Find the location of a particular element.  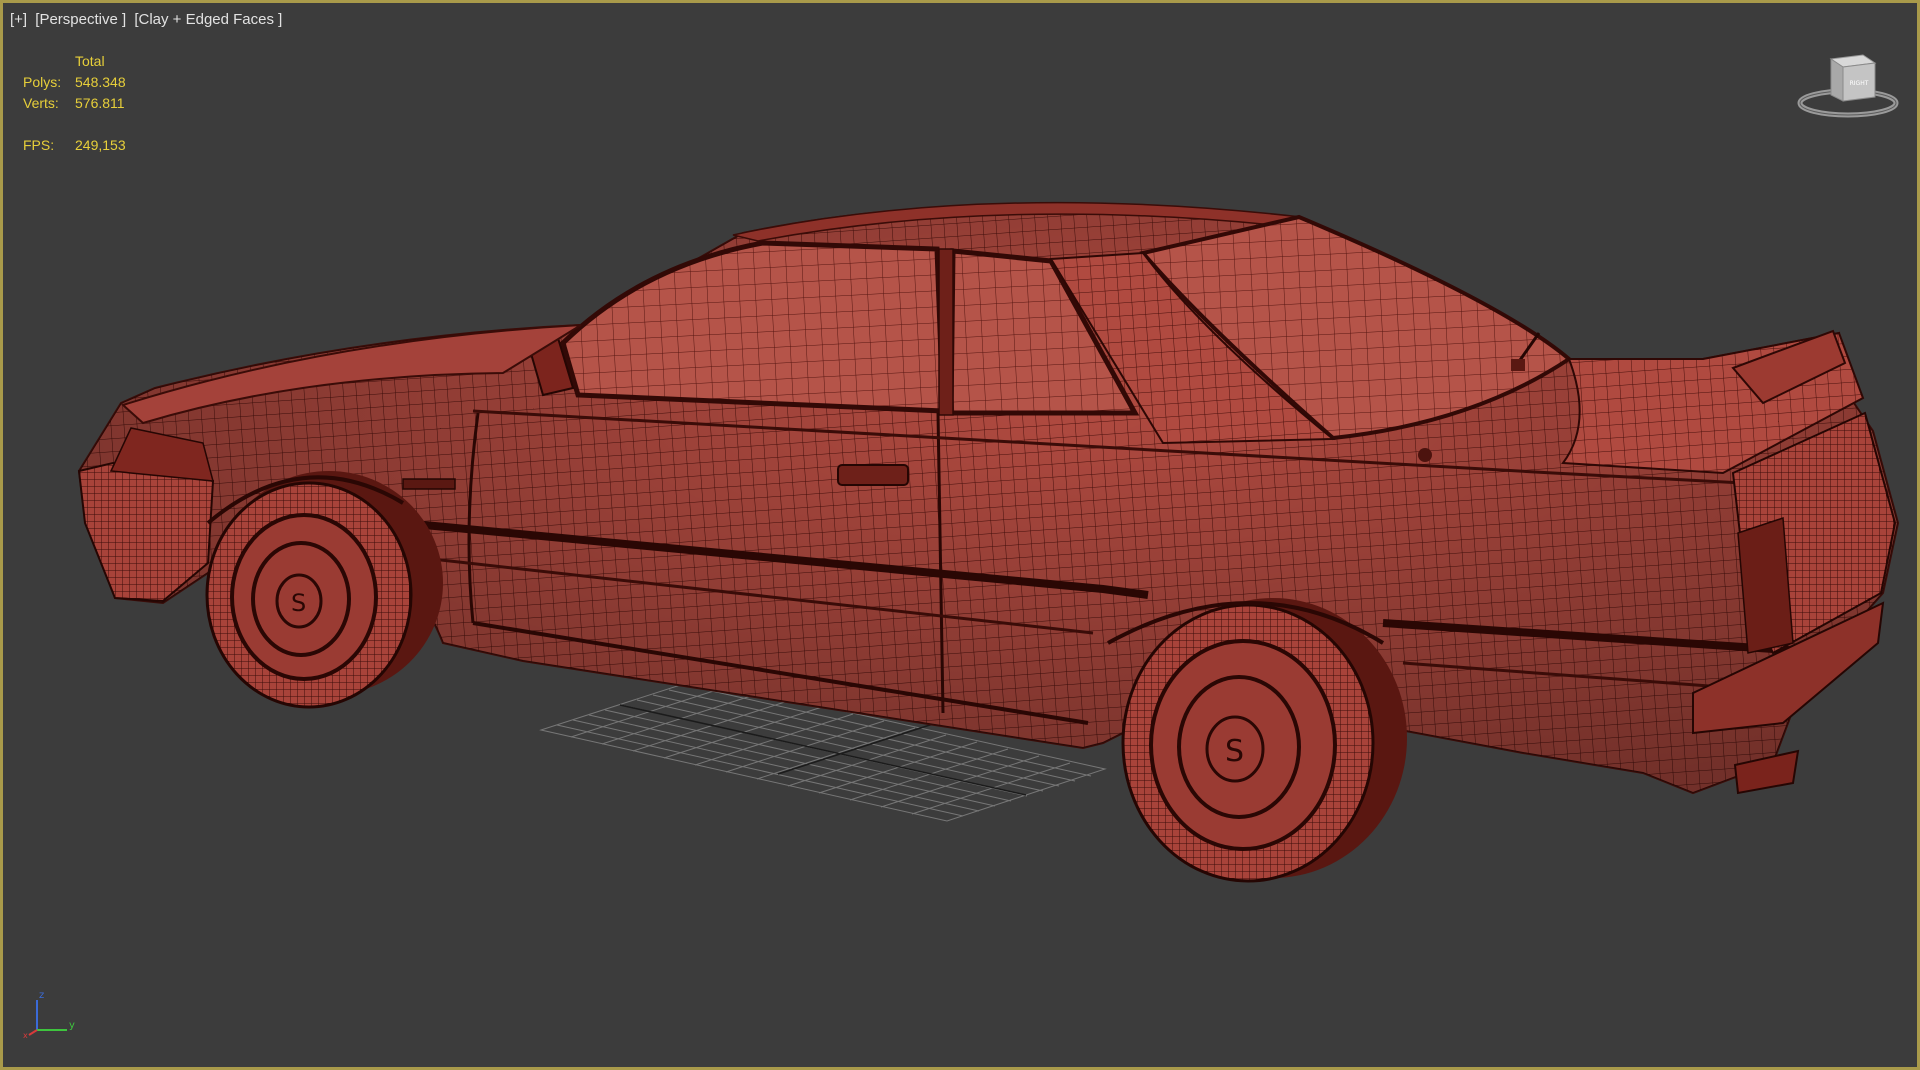

fps-value: 249,153 is located at coordinates (100, 145).